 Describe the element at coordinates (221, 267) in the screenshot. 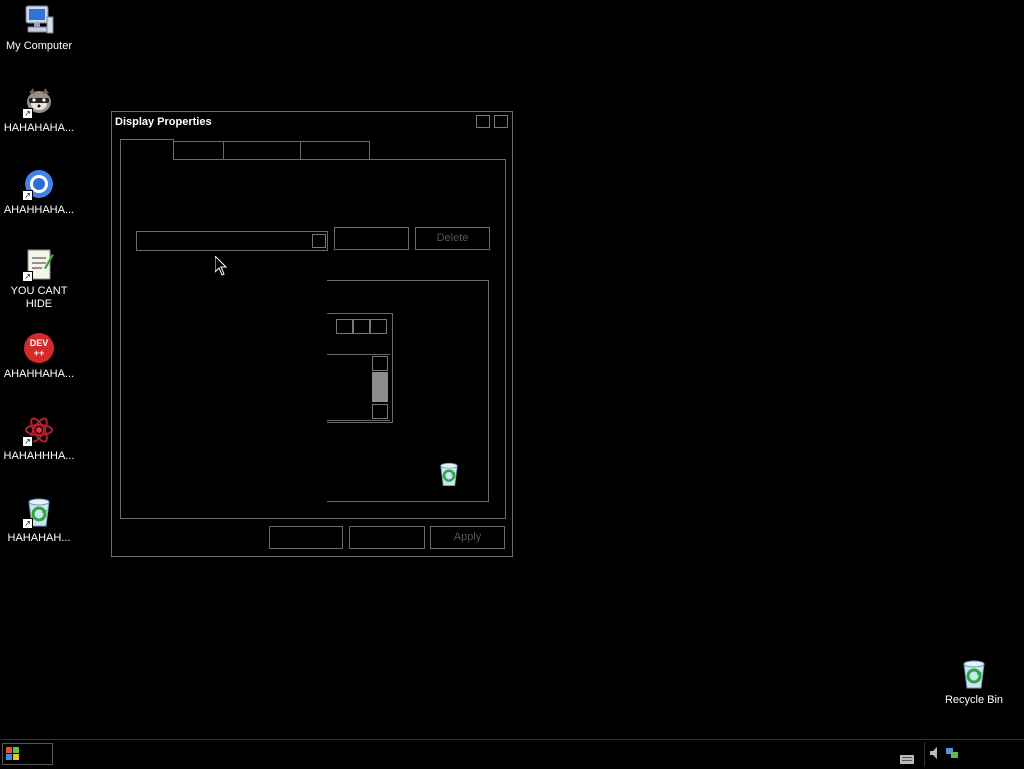

I see `mouse-cursor-icon` at that location.